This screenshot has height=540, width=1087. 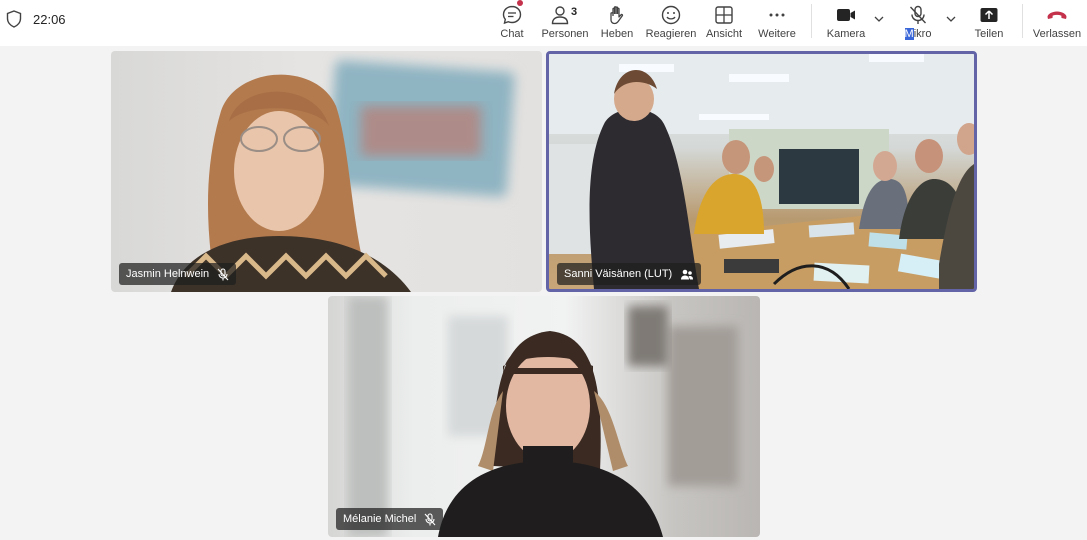 I want to click on people-label: Personen, so click(x=565, y=34).